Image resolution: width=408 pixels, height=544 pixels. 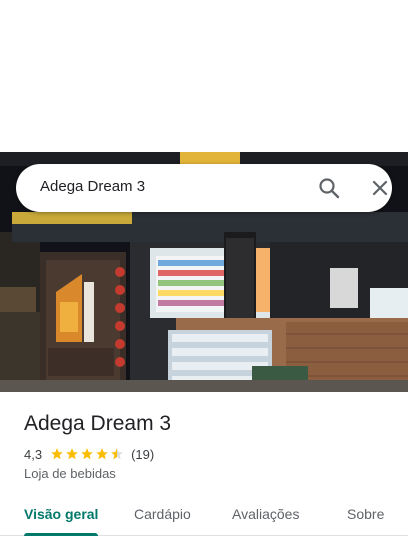 I want to click on star-half-icon, so click(x=117, y=454).